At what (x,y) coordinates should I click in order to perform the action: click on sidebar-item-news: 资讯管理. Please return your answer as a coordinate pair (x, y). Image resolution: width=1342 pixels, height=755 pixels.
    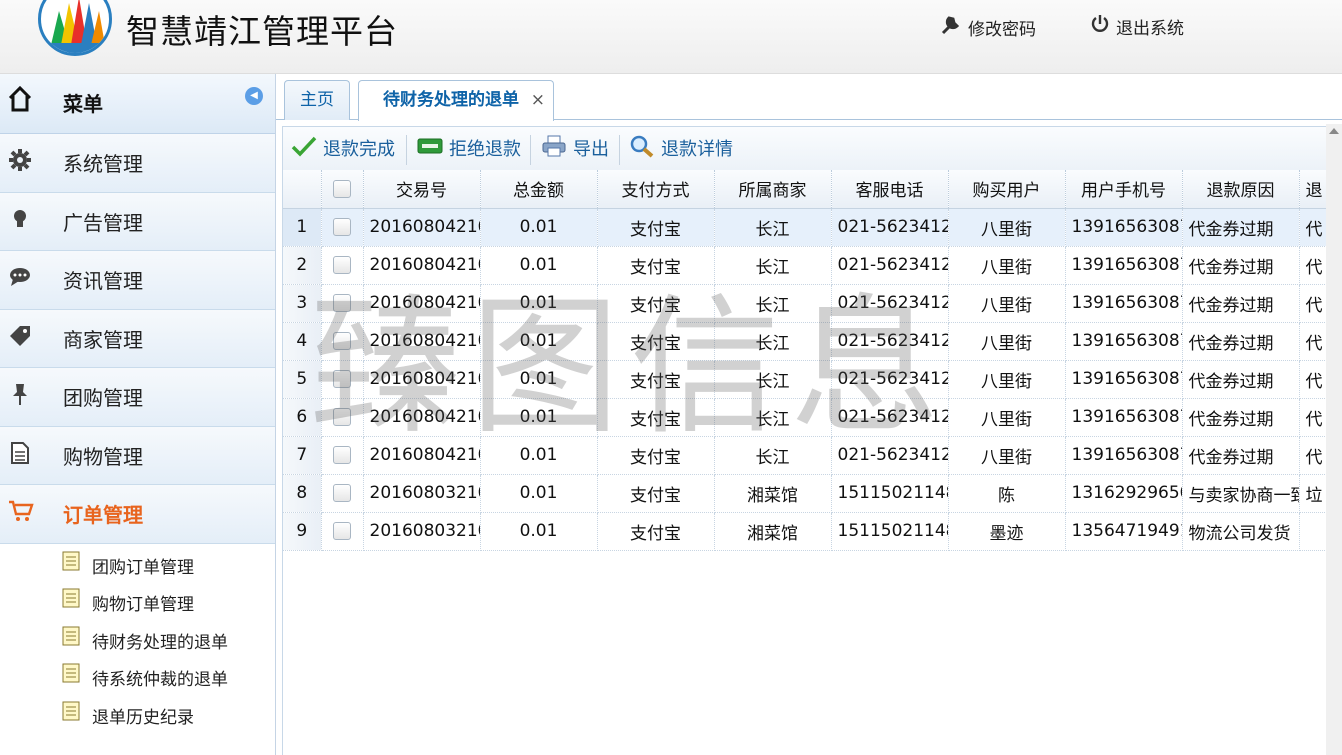
    Looking at the image, I should click on (137, 280).